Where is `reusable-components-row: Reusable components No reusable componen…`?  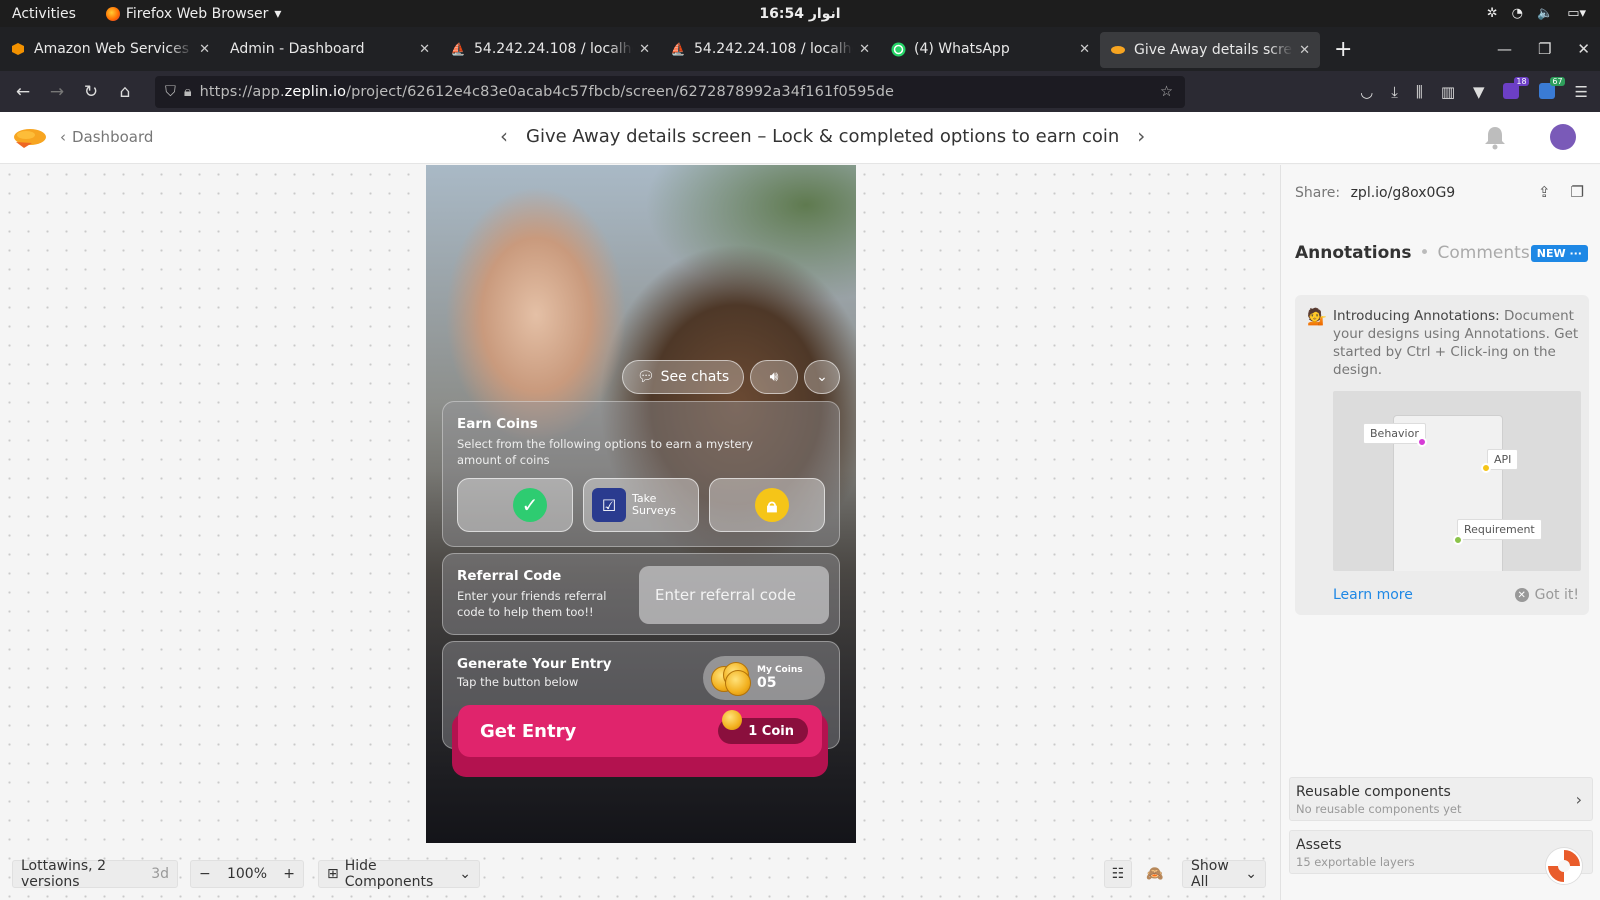
reusable-components-row: Reusable components No reusable componen… is located at coordinates (1441, 799).